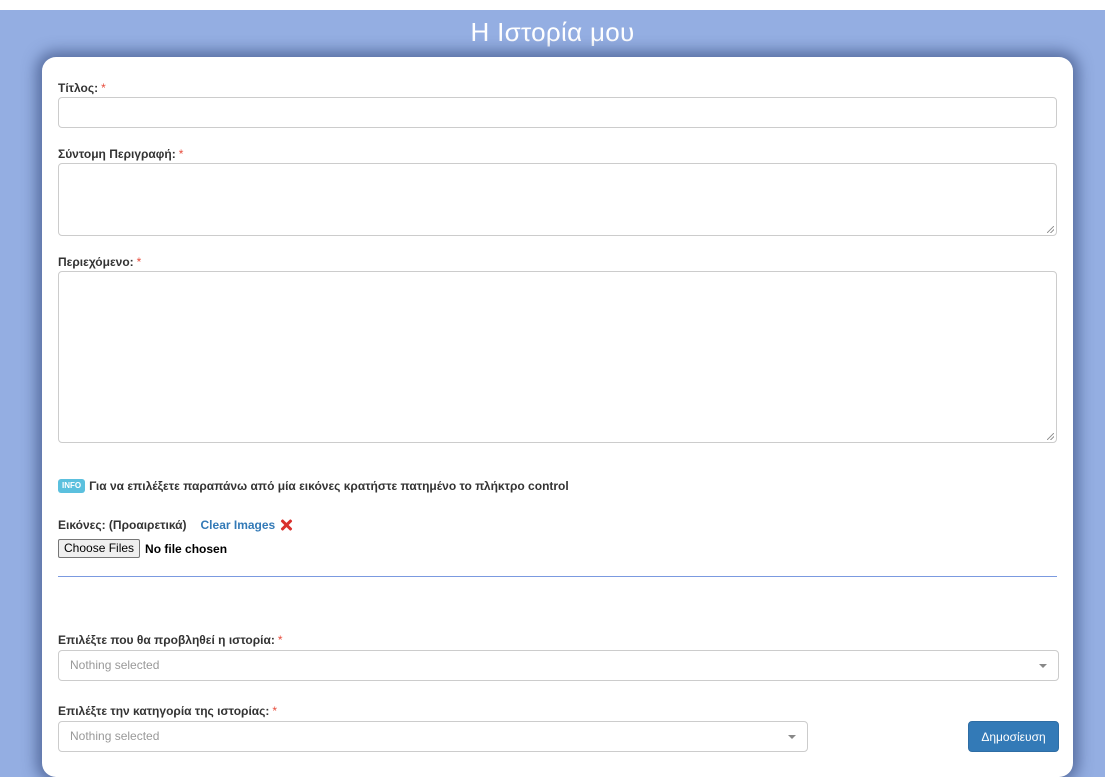 The image size is (1105, 777). I want to click on display-select: Nothing selected, so click(558, 665).